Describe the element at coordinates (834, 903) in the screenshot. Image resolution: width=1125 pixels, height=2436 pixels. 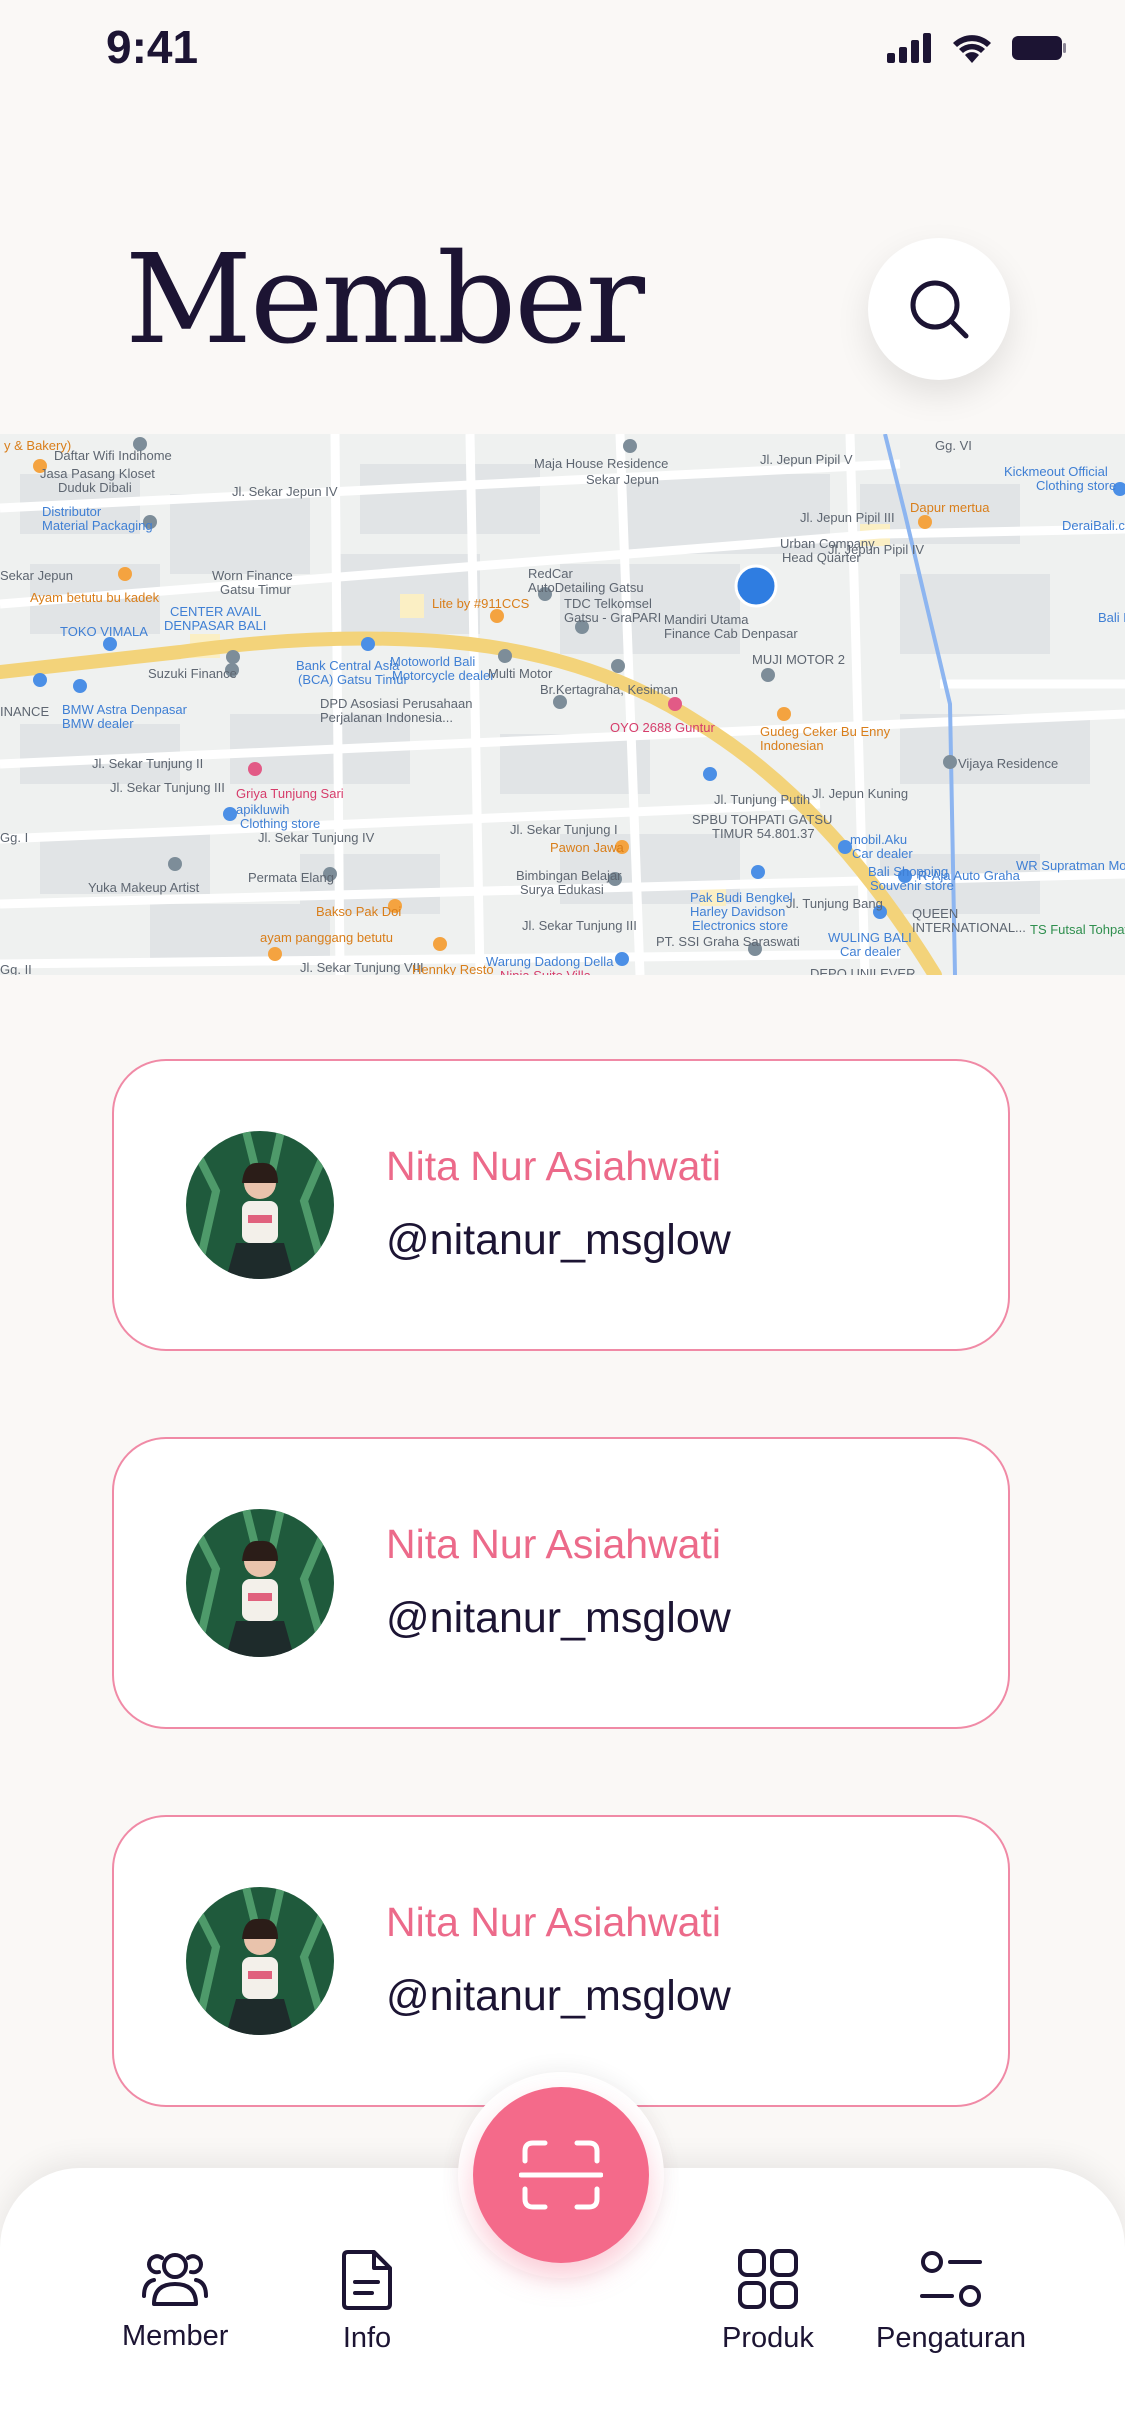
I see `map-label: Jl. Tunjung Bang` at that location.